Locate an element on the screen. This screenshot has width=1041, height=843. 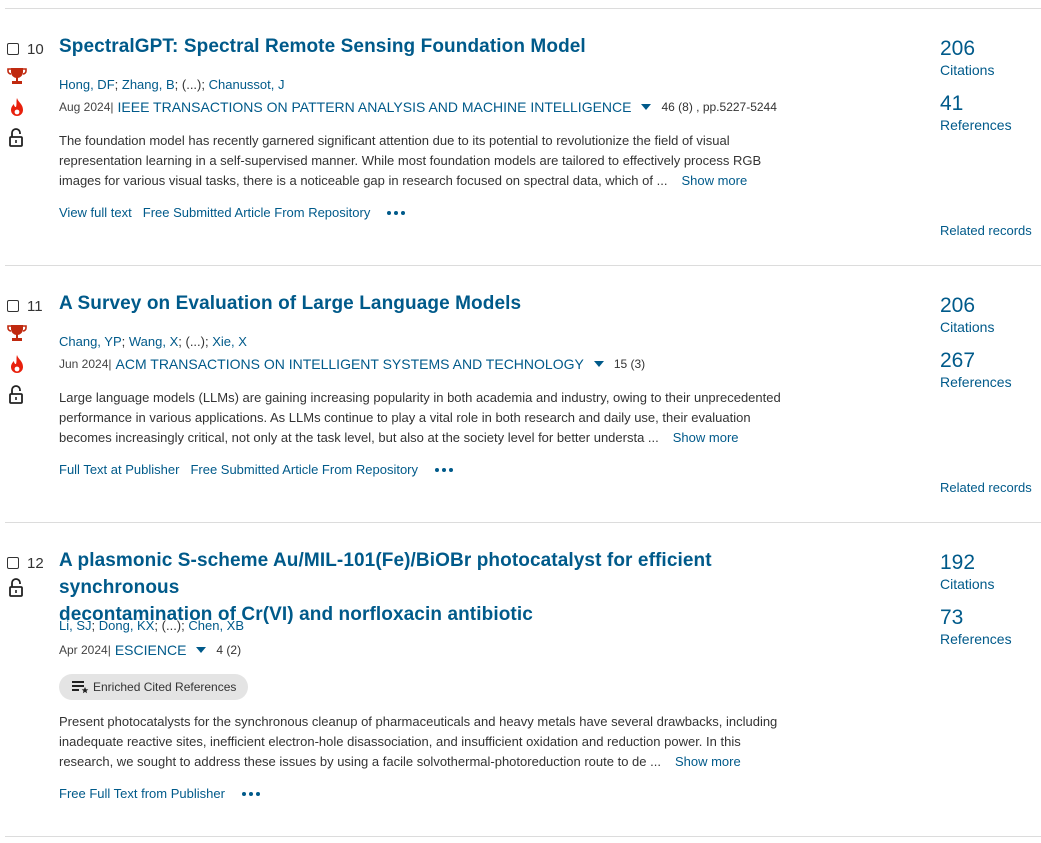
author-link: Zhang, B is located at coordinates (148, 84).